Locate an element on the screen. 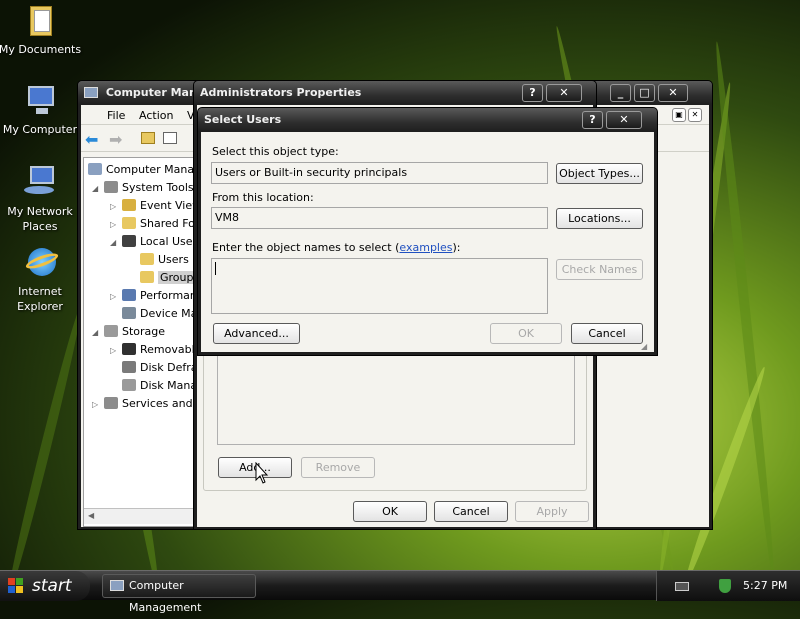 The image size is (800, 619). tree-item-users: Users is located at coordinates (164, 260).